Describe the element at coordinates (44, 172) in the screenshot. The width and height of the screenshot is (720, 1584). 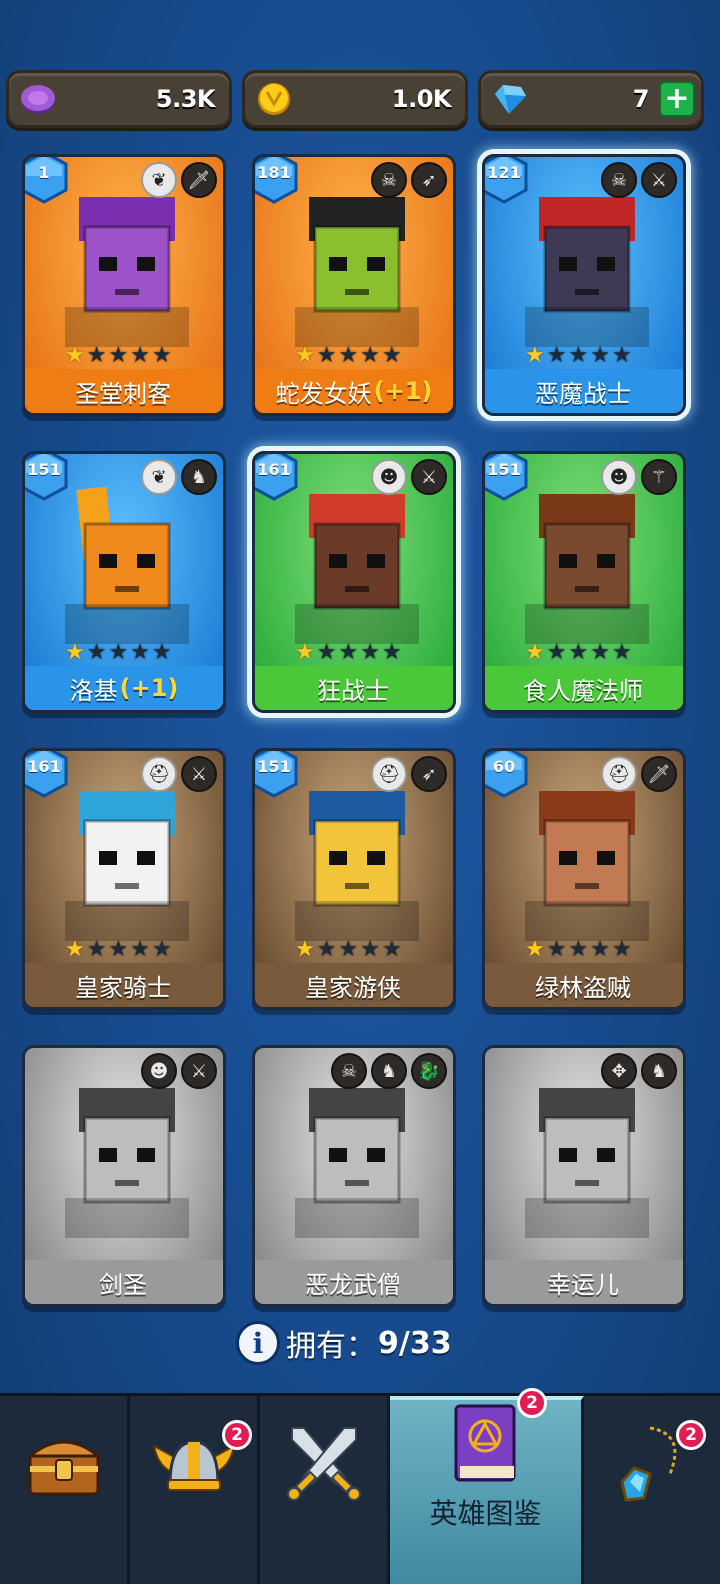
I see `hero-level: 1` at that location.